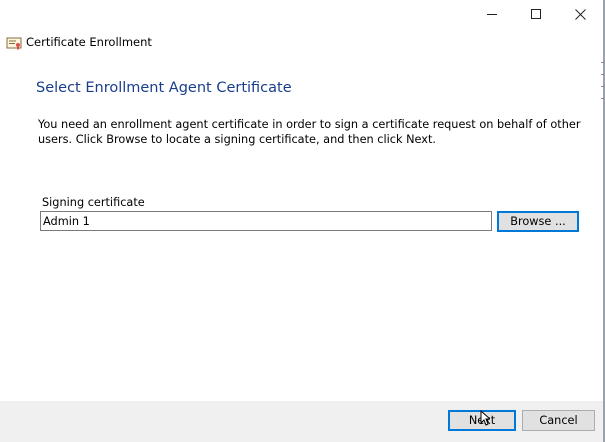 The height and width of the screenshot is (442, 605). I want to click on window-title: Certificate Enrollment, so click(89, 42).